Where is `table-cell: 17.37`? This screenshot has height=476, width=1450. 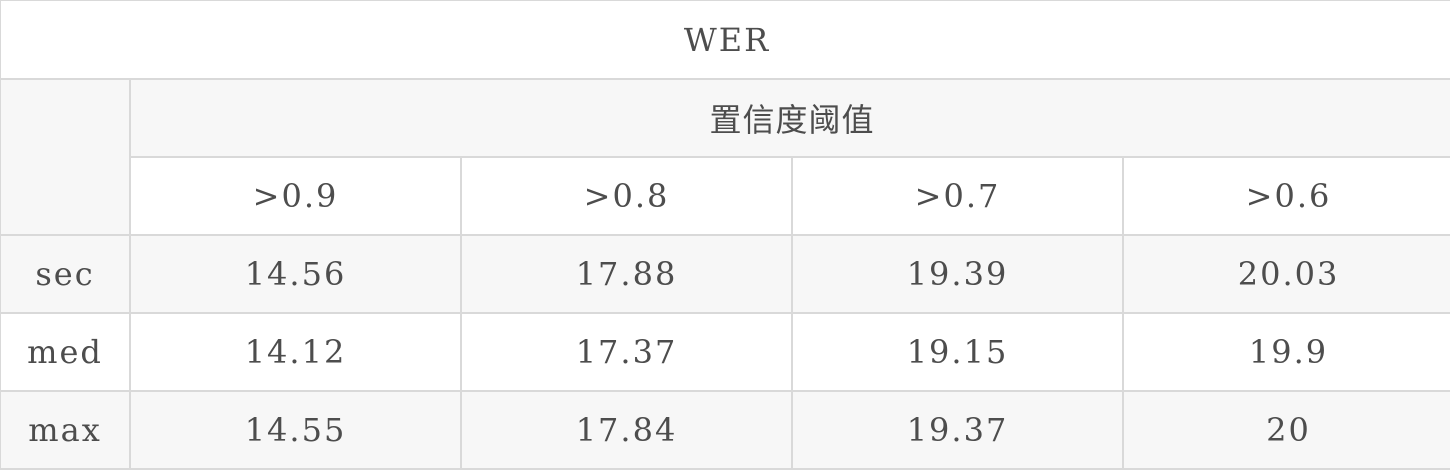
table-cell: 17.37 is located at coordinates (626, 352).